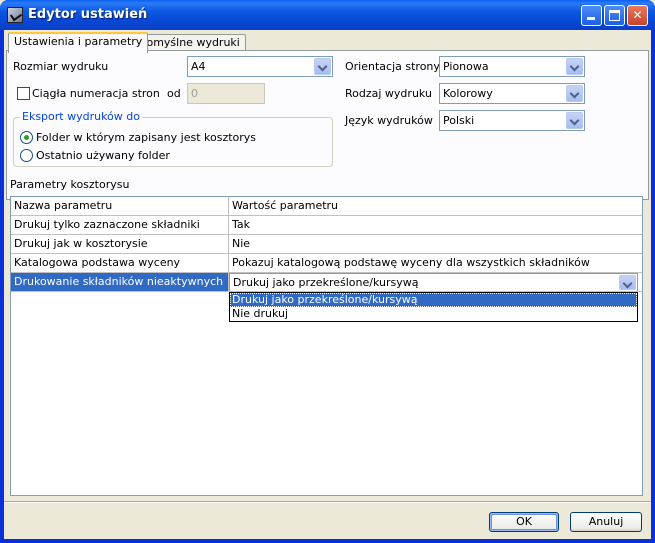 The height and width of the screenshot is (543, 655). Describe the element at coordinates (96, 93) in the screenshot. I see `continuous-numbering-label: Ciągła numeracja stron` at that location.